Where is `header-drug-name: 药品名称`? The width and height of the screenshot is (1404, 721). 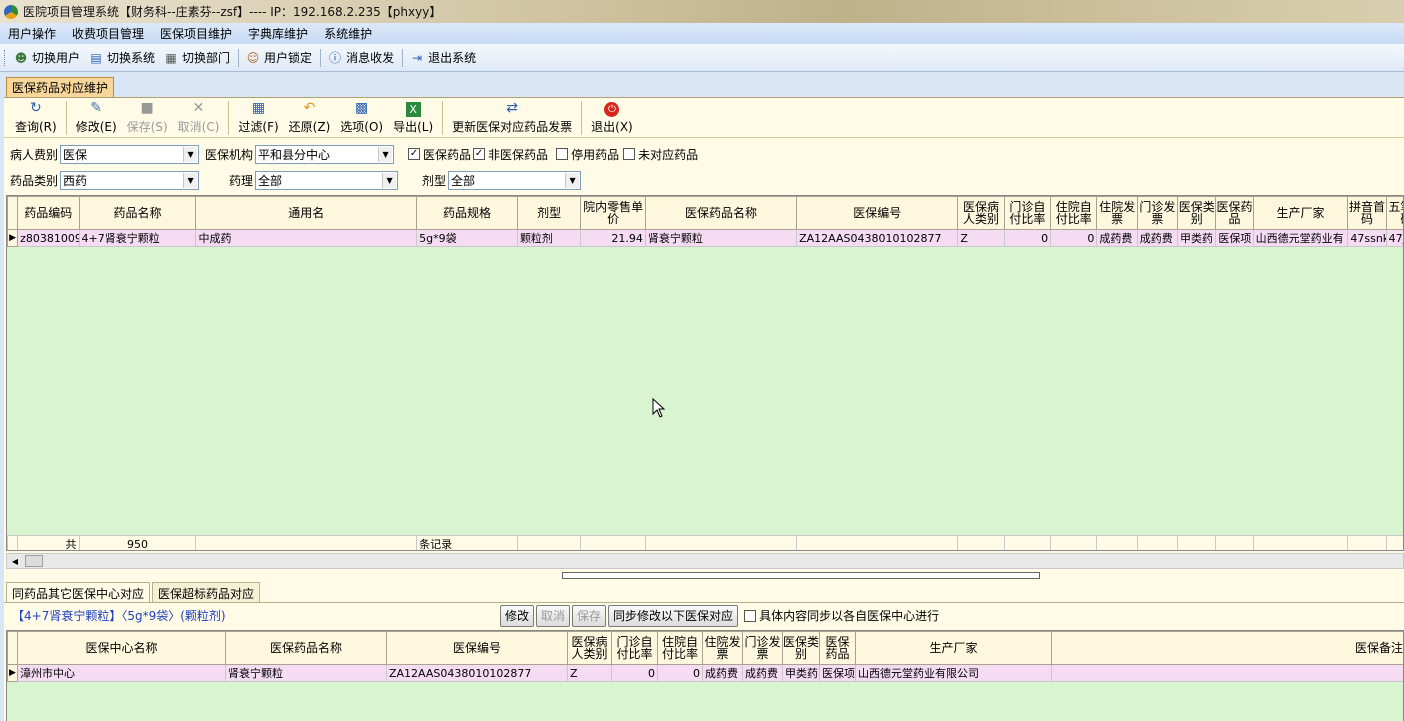
header-drug-name: 药品名称 is located at coordinates (137, 213).